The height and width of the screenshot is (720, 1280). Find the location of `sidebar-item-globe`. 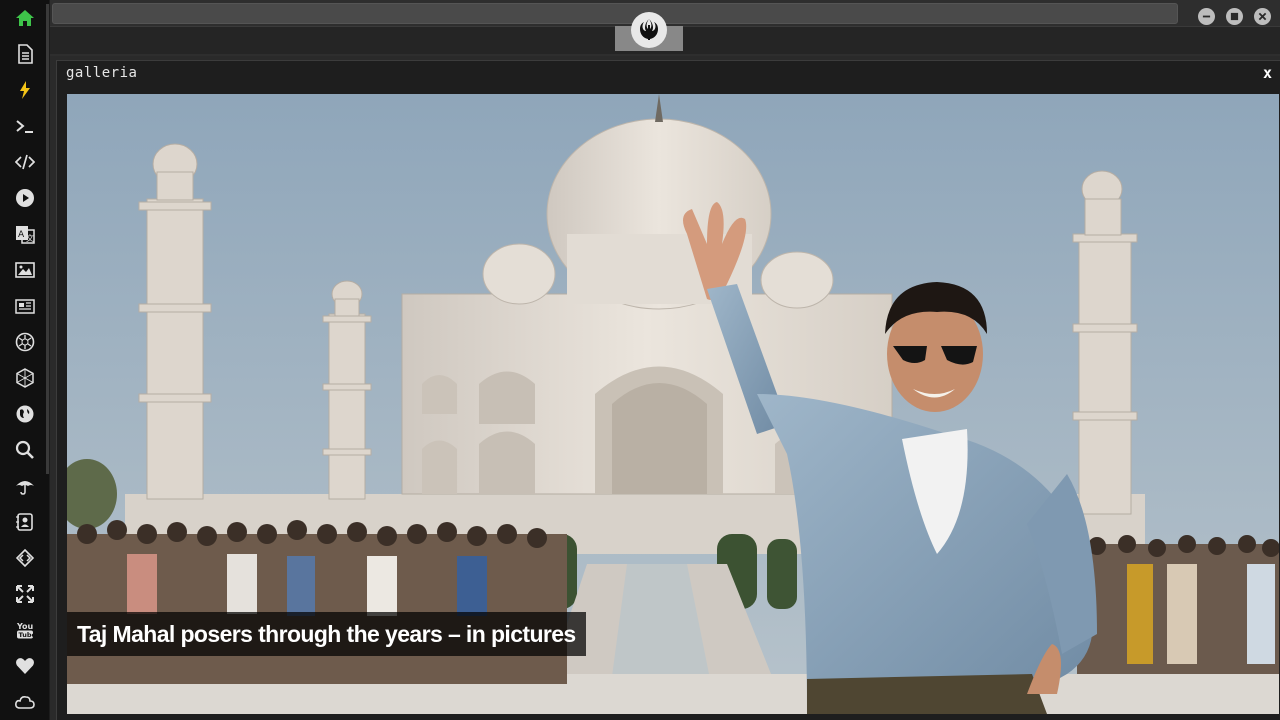

sidebar-item-globe is located at coordinates (25, 414).